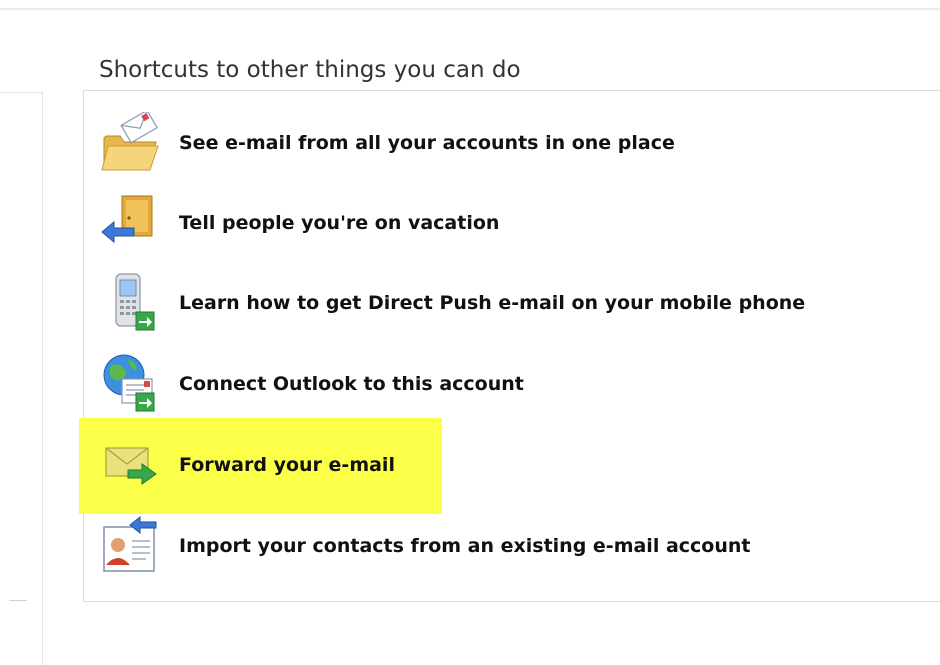  Describe the element at coordinates (131, 384) in the screenshot. I see `globe-mail-icon` at that location.